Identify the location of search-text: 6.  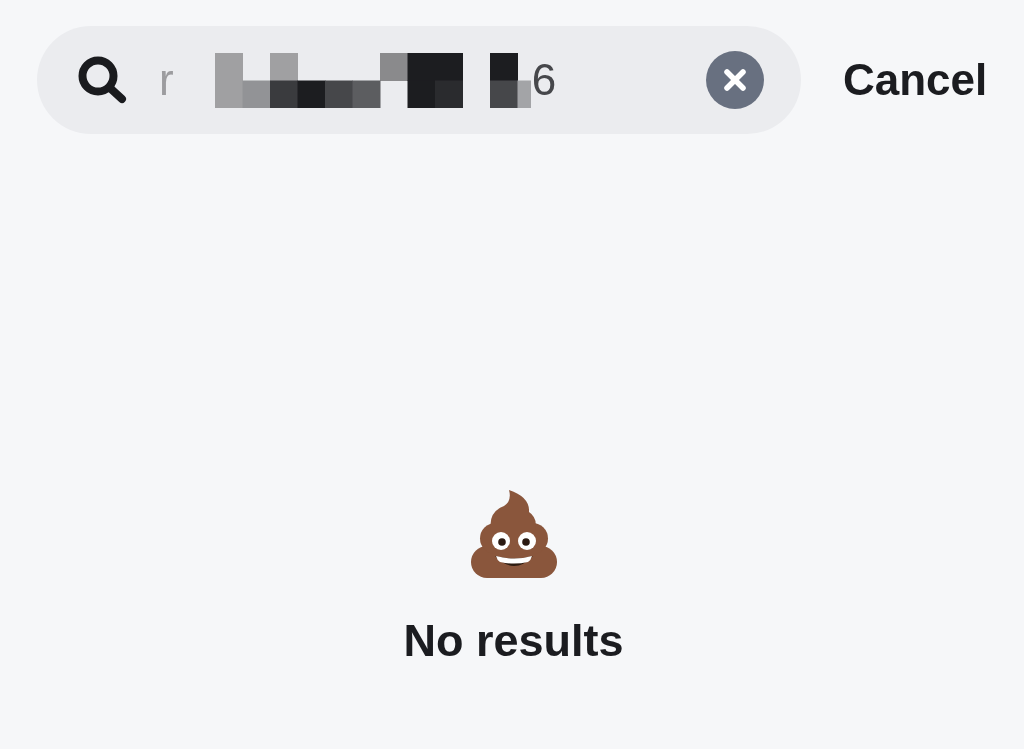
(544, 80).